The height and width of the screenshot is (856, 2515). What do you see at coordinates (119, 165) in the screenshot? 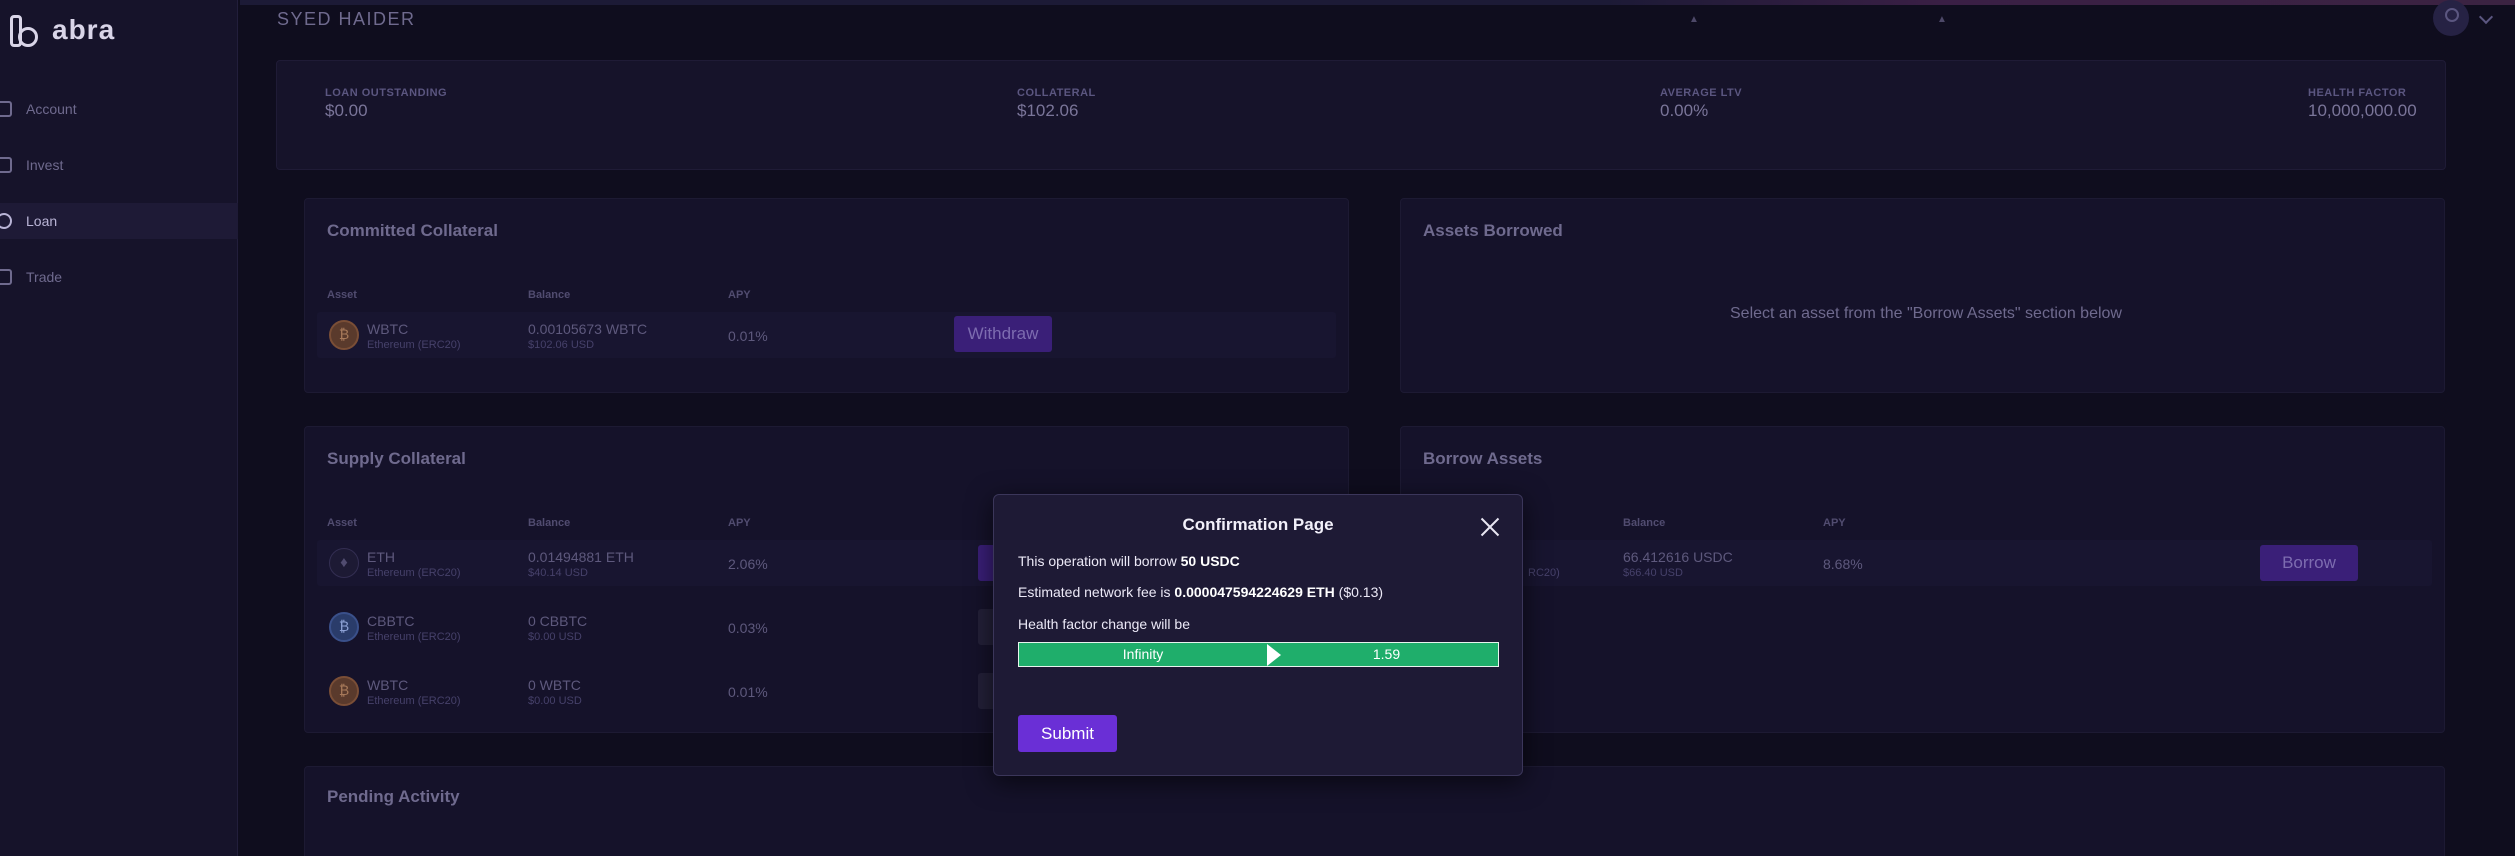
I see `sidebar-item-invest: Invest` at bounding box center [119, 165].